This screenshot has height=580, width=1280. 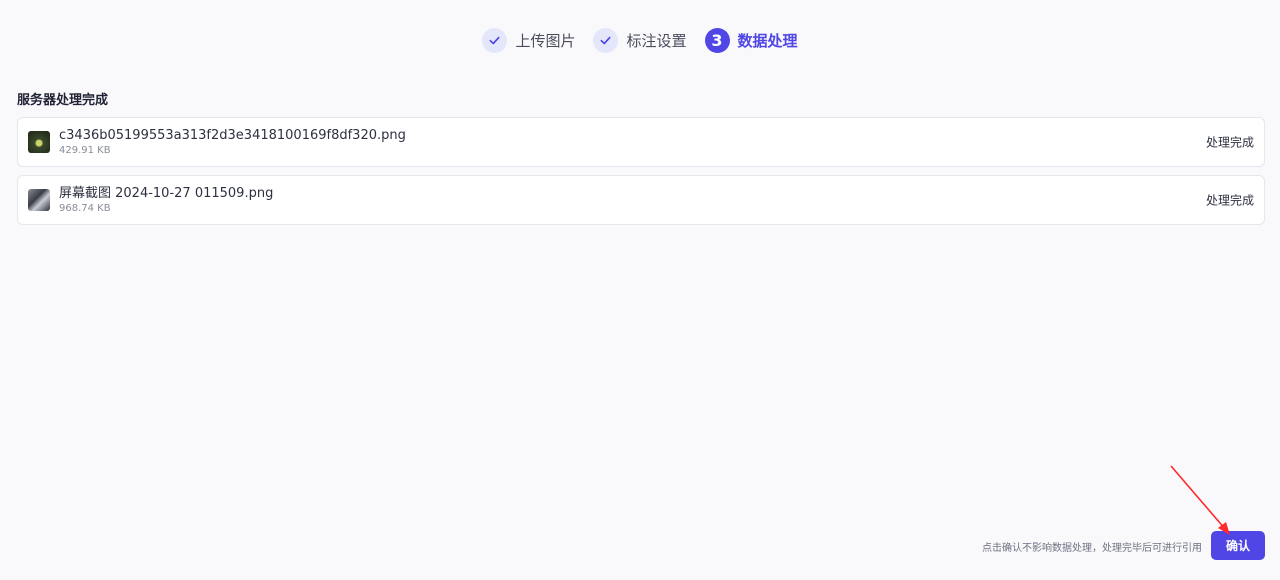 What do you see at coordinates (717, 40) in the screenshot?
I see `step-number: 3` at bounding box center [717, 40].